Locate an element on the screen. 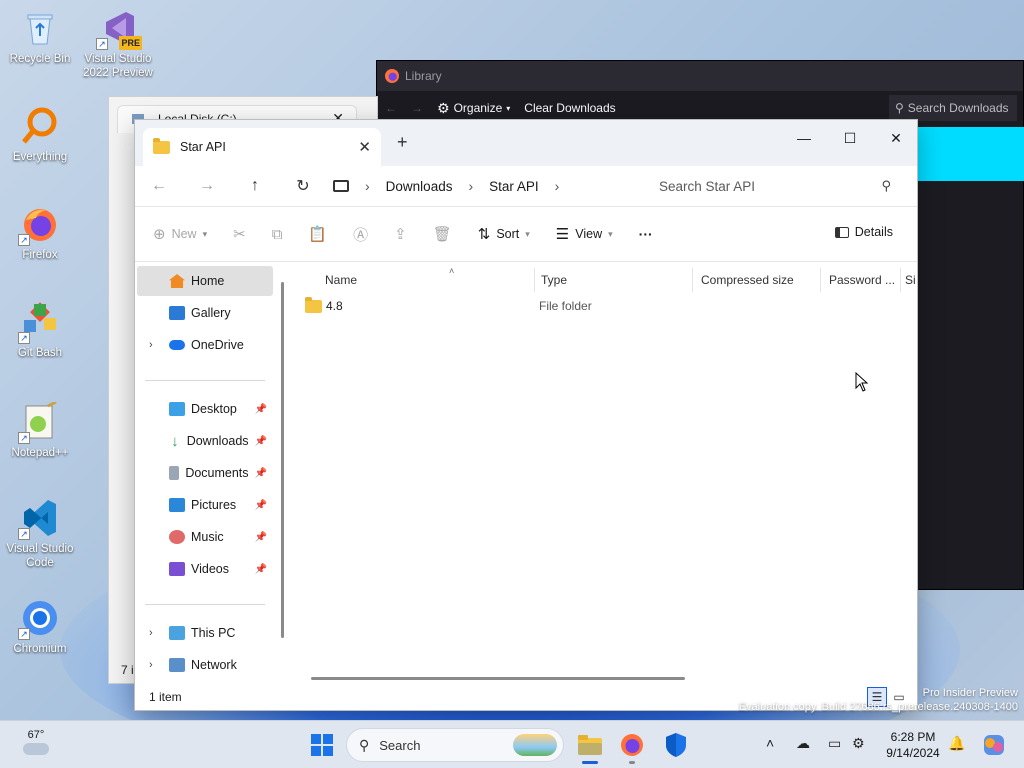 The image size is (1024, 768). nav-item-pictures: Pictures 📌 is located at coordinates (205, 505).